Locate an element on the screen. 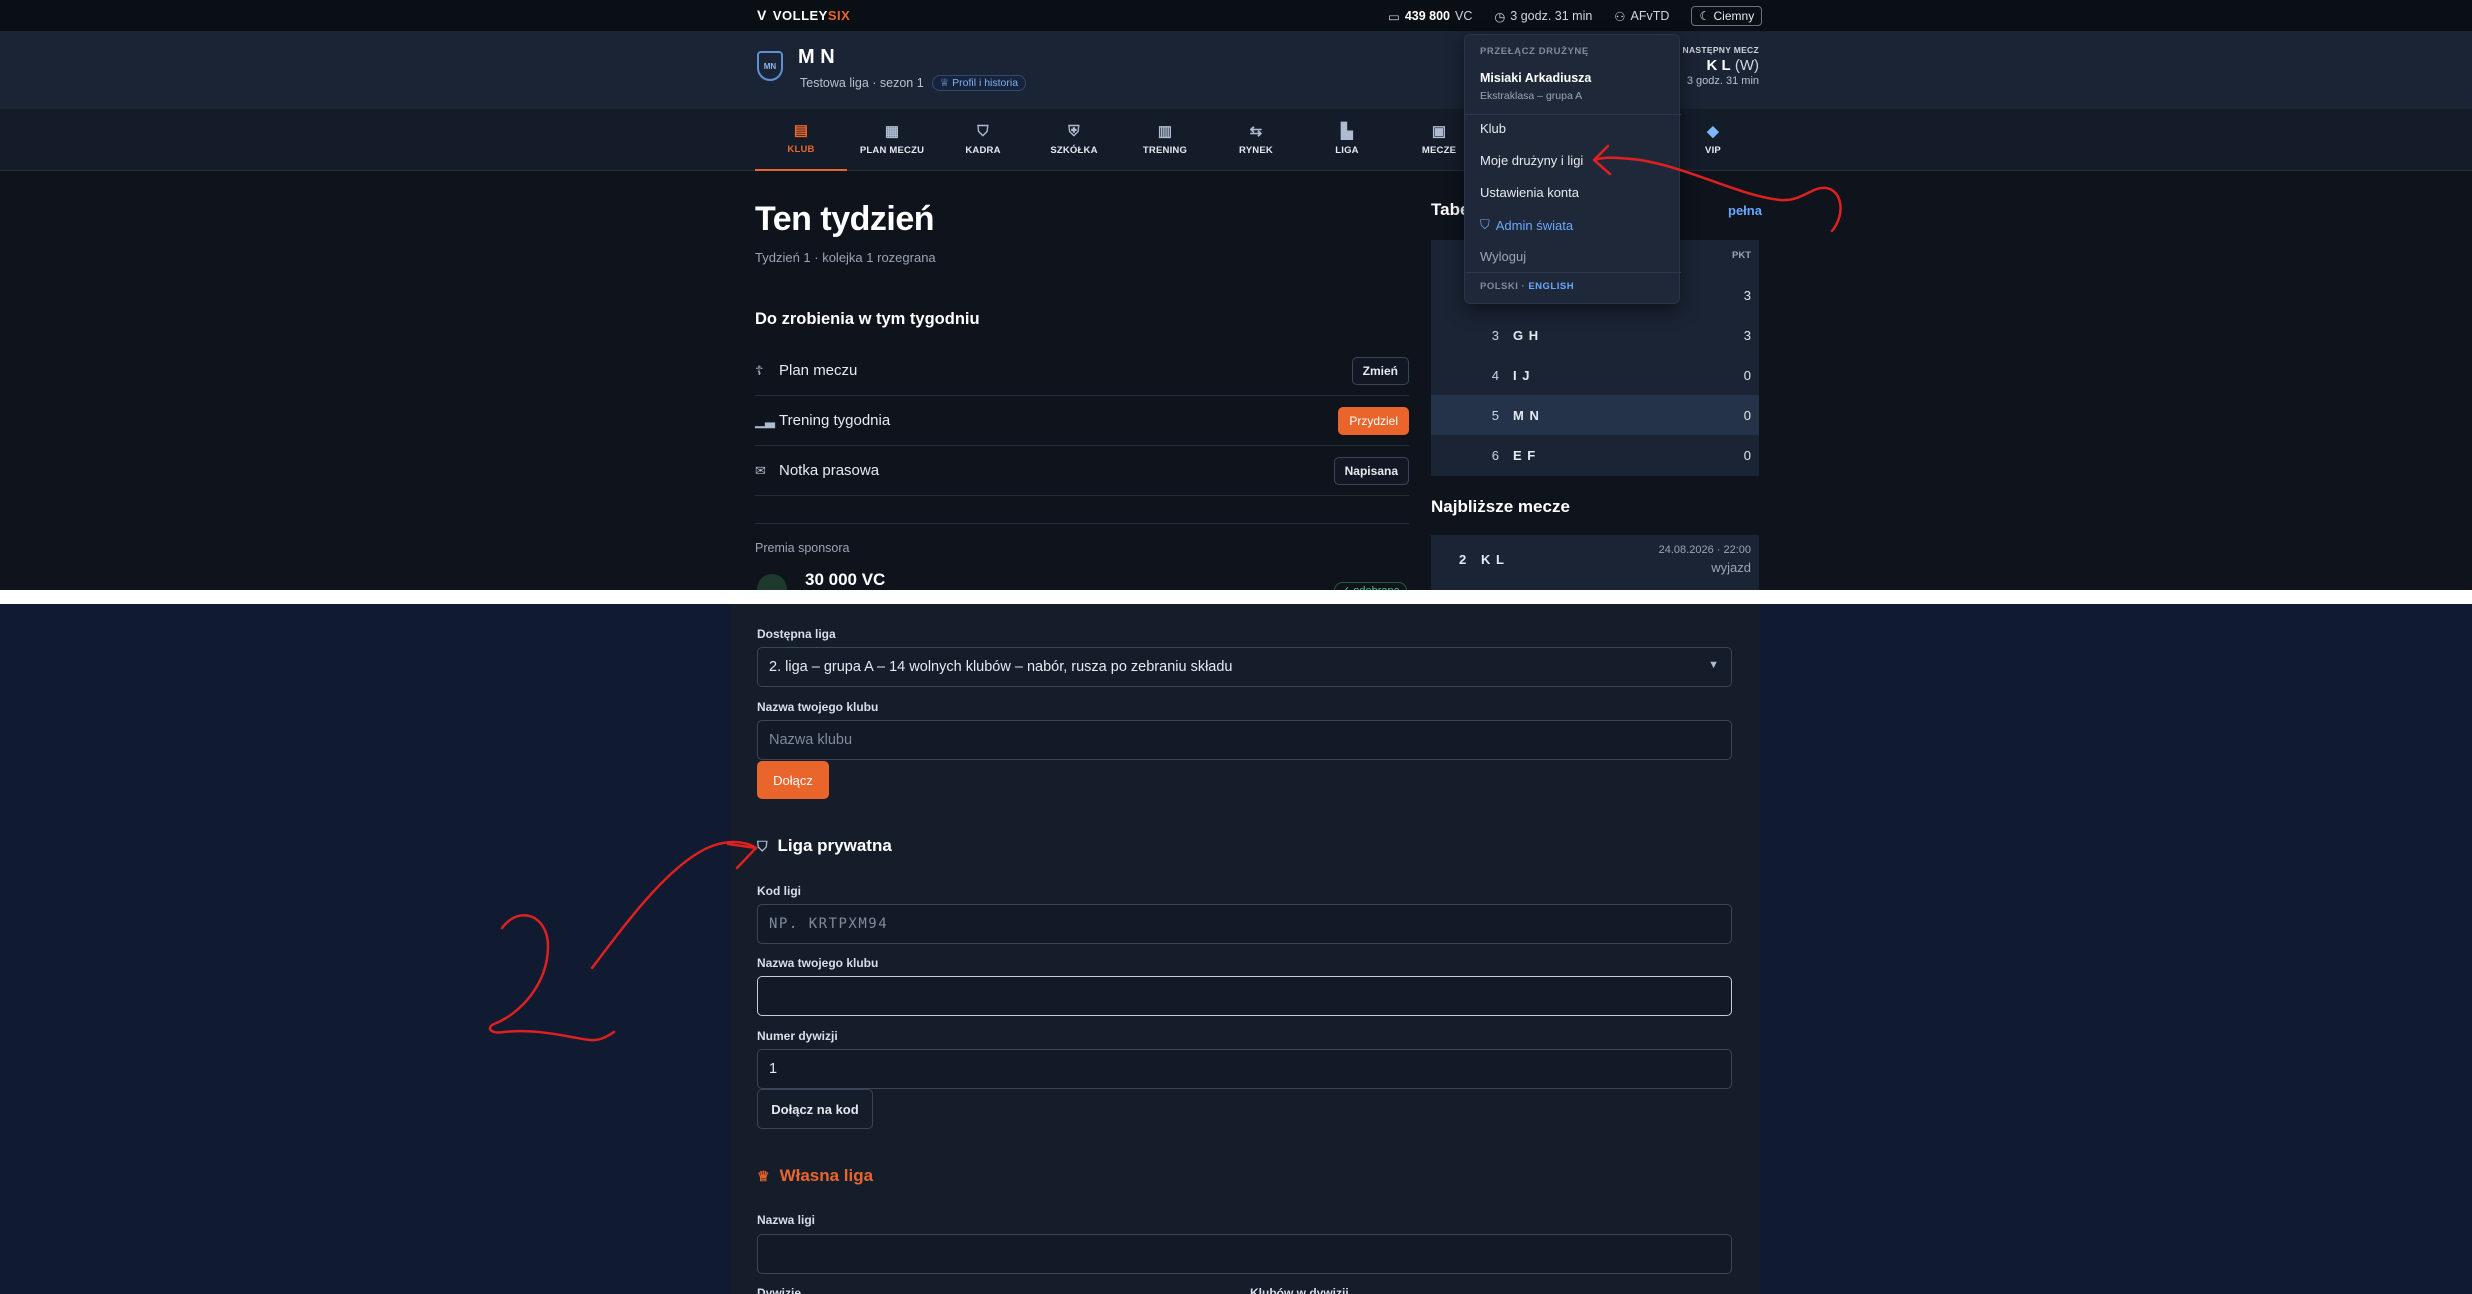 This screenshot has width=2472, height=1294. team-subtitle: Testowa liga · sezon 1 is located at coordinates (862, 83).